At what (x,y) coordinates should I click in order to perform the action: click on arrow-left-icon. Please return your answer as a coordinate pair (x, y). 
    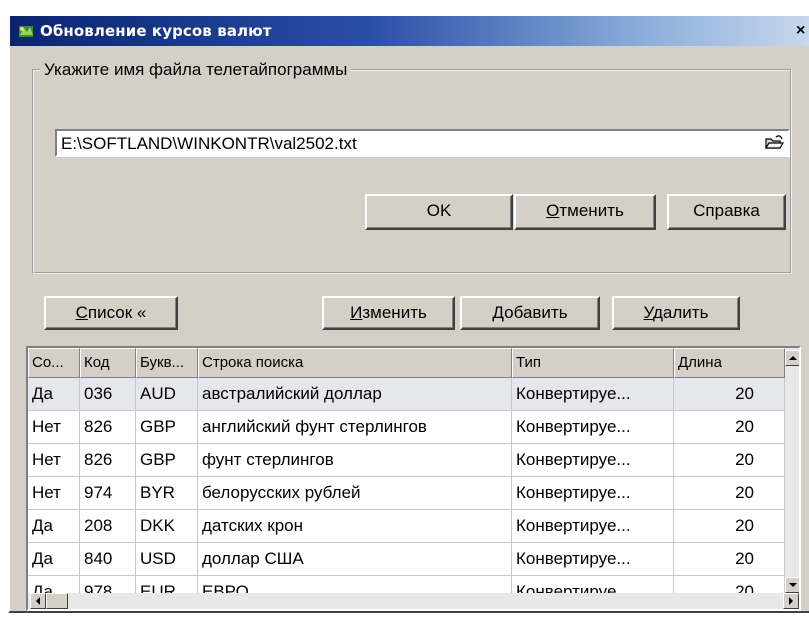
    Looking at the image, I should click on (38, 601).